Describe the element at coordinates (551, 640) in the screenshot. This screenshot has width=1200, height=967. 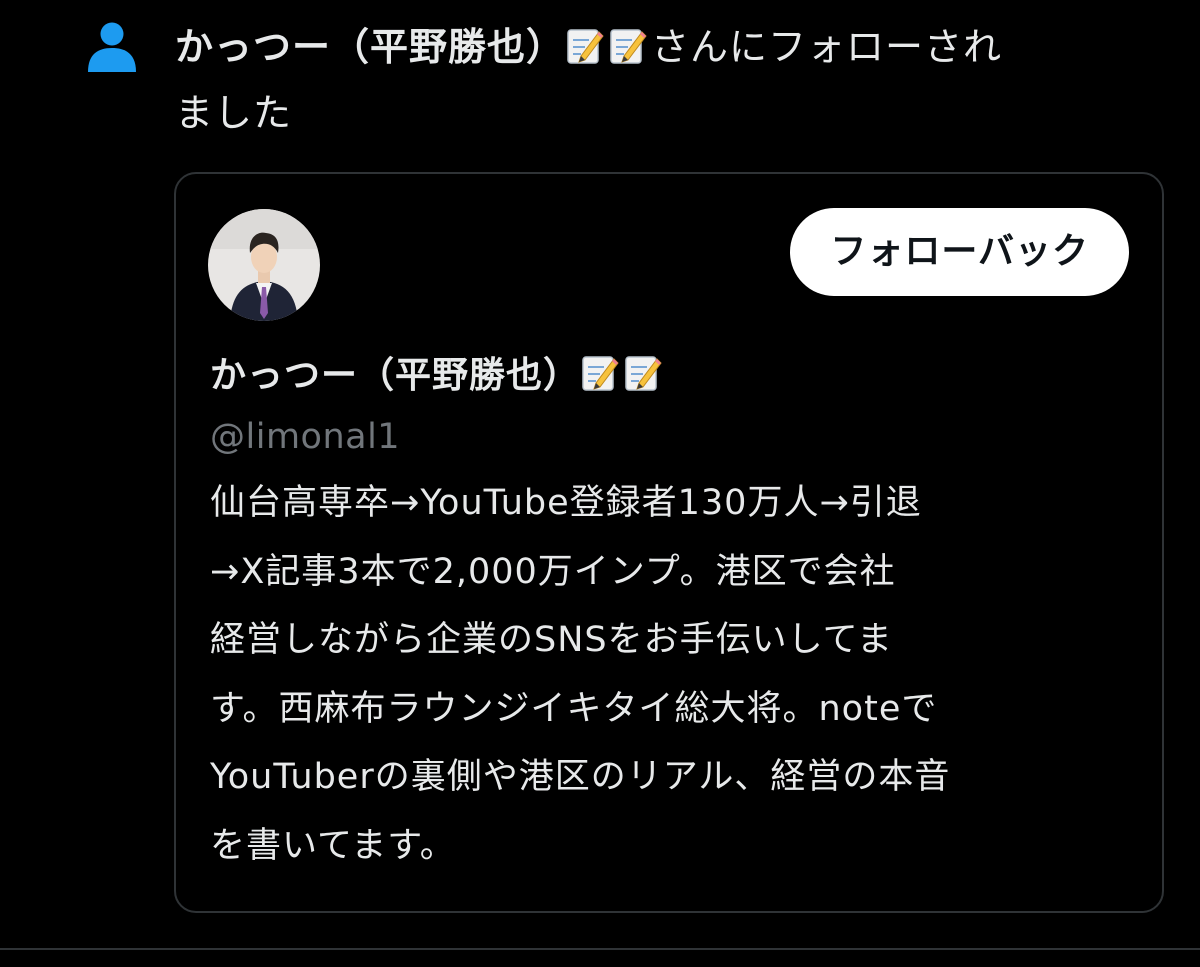
I see `bio-line: 経営しながら企業のSNSをお手伝いしてま` at that location.